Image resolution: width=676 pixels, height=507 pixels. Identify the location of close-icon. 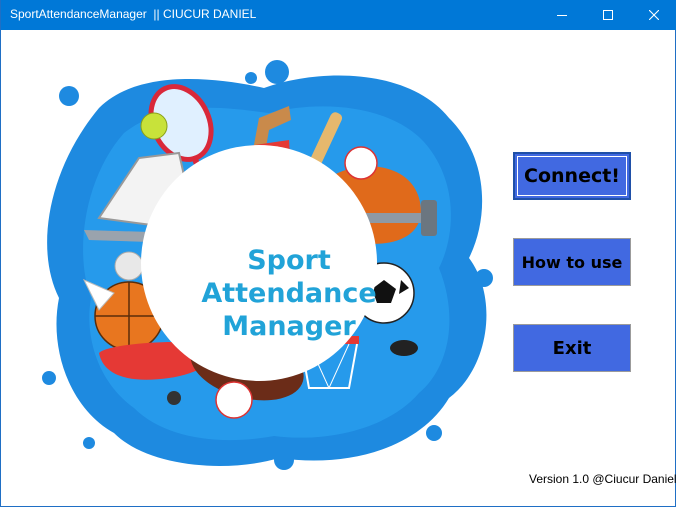
(654, 15).